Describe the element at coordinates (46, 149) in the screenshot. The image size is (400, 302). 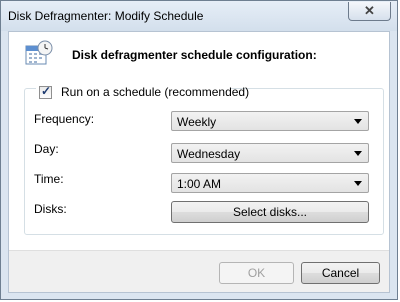
I see `day-label: Day:` at that location.